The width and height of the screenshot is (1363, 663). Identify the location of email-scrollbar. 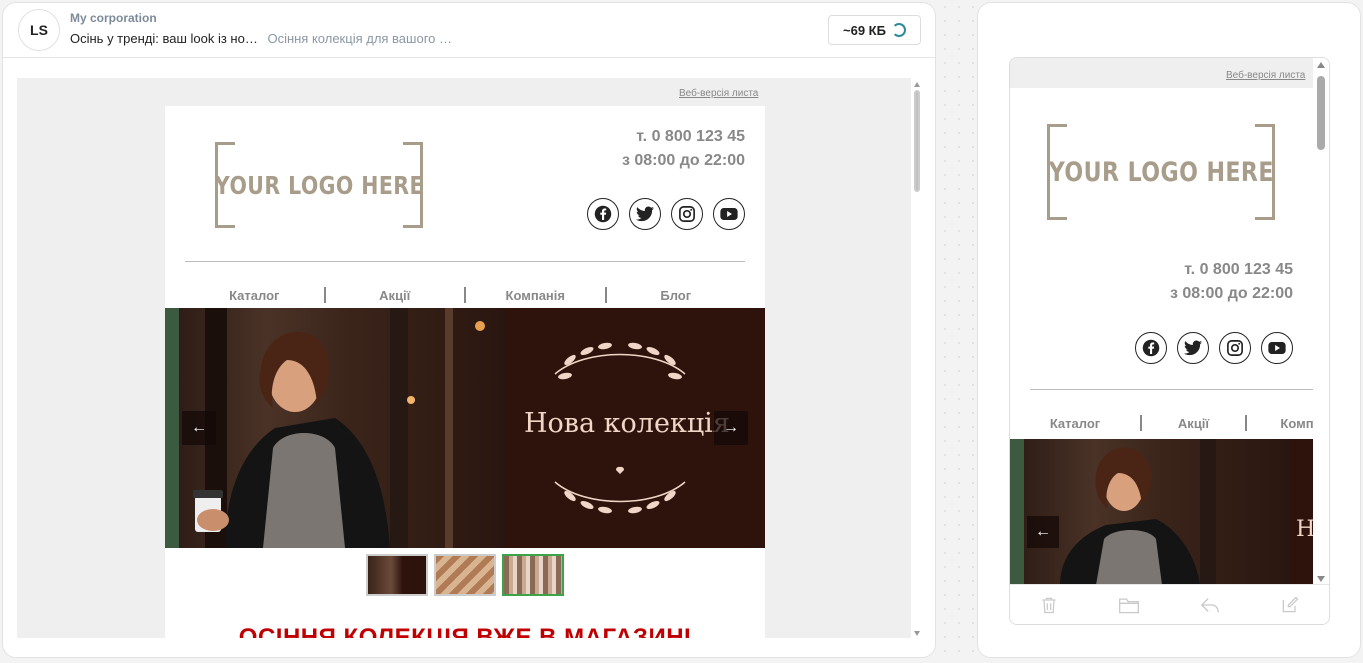
(917, 358).